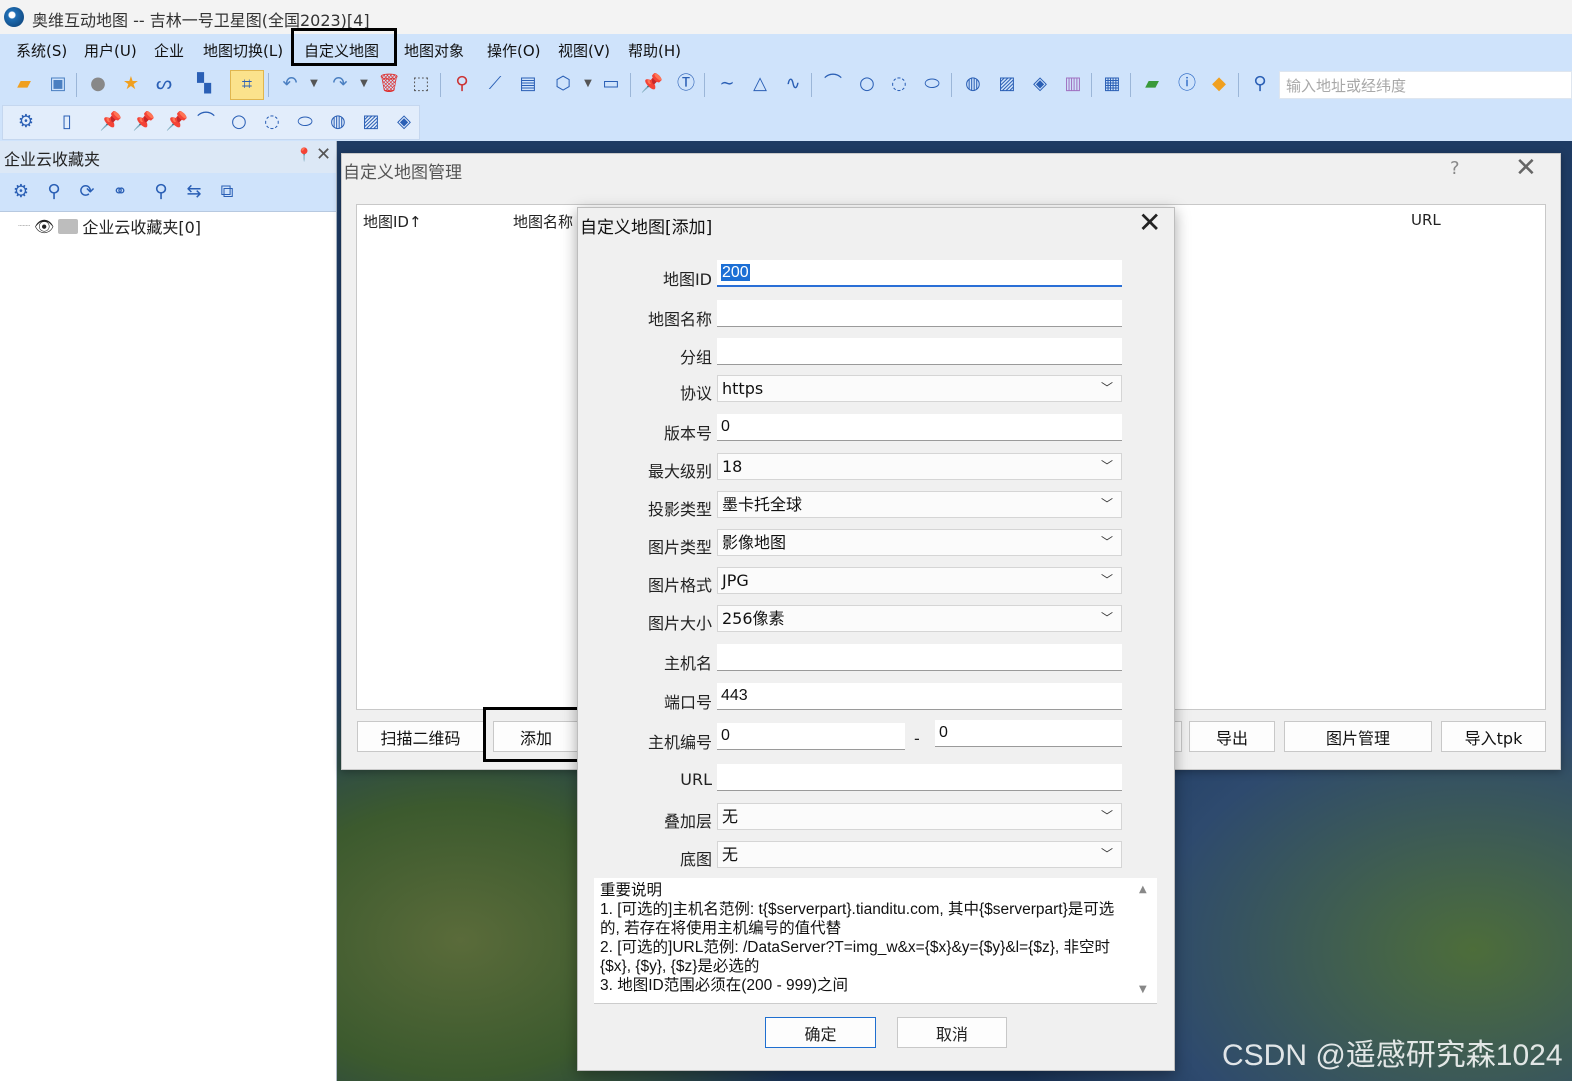 Image resolution: width=1572 pixels, height=1081 pixels. I want to click on search-box, so click(1425, 85).